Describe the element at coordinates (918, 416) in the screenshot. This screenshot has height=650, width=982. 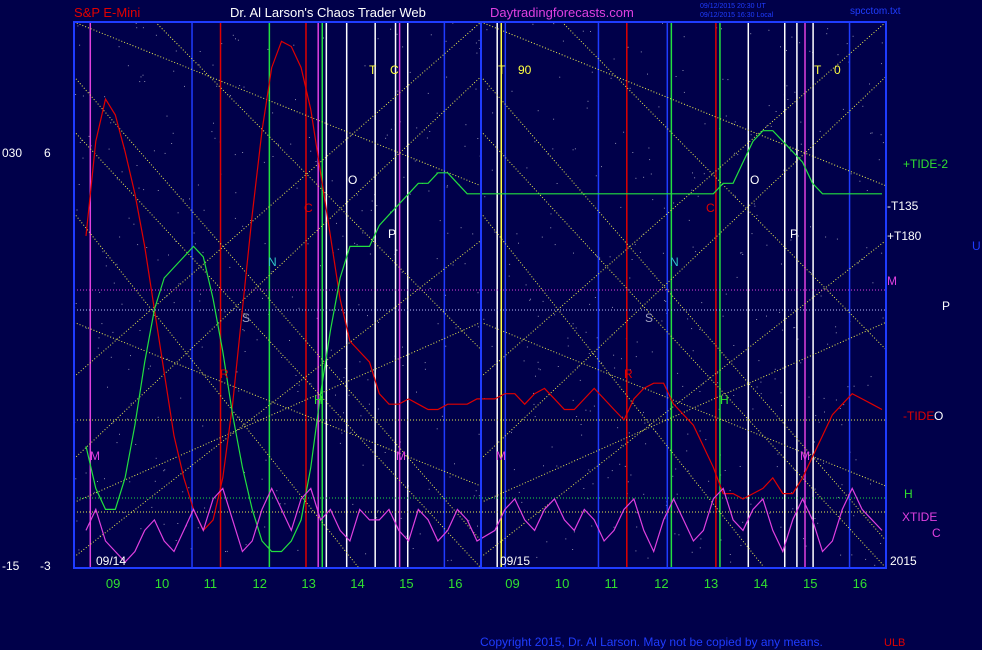
I see `right-label: -TIDE` at that location.